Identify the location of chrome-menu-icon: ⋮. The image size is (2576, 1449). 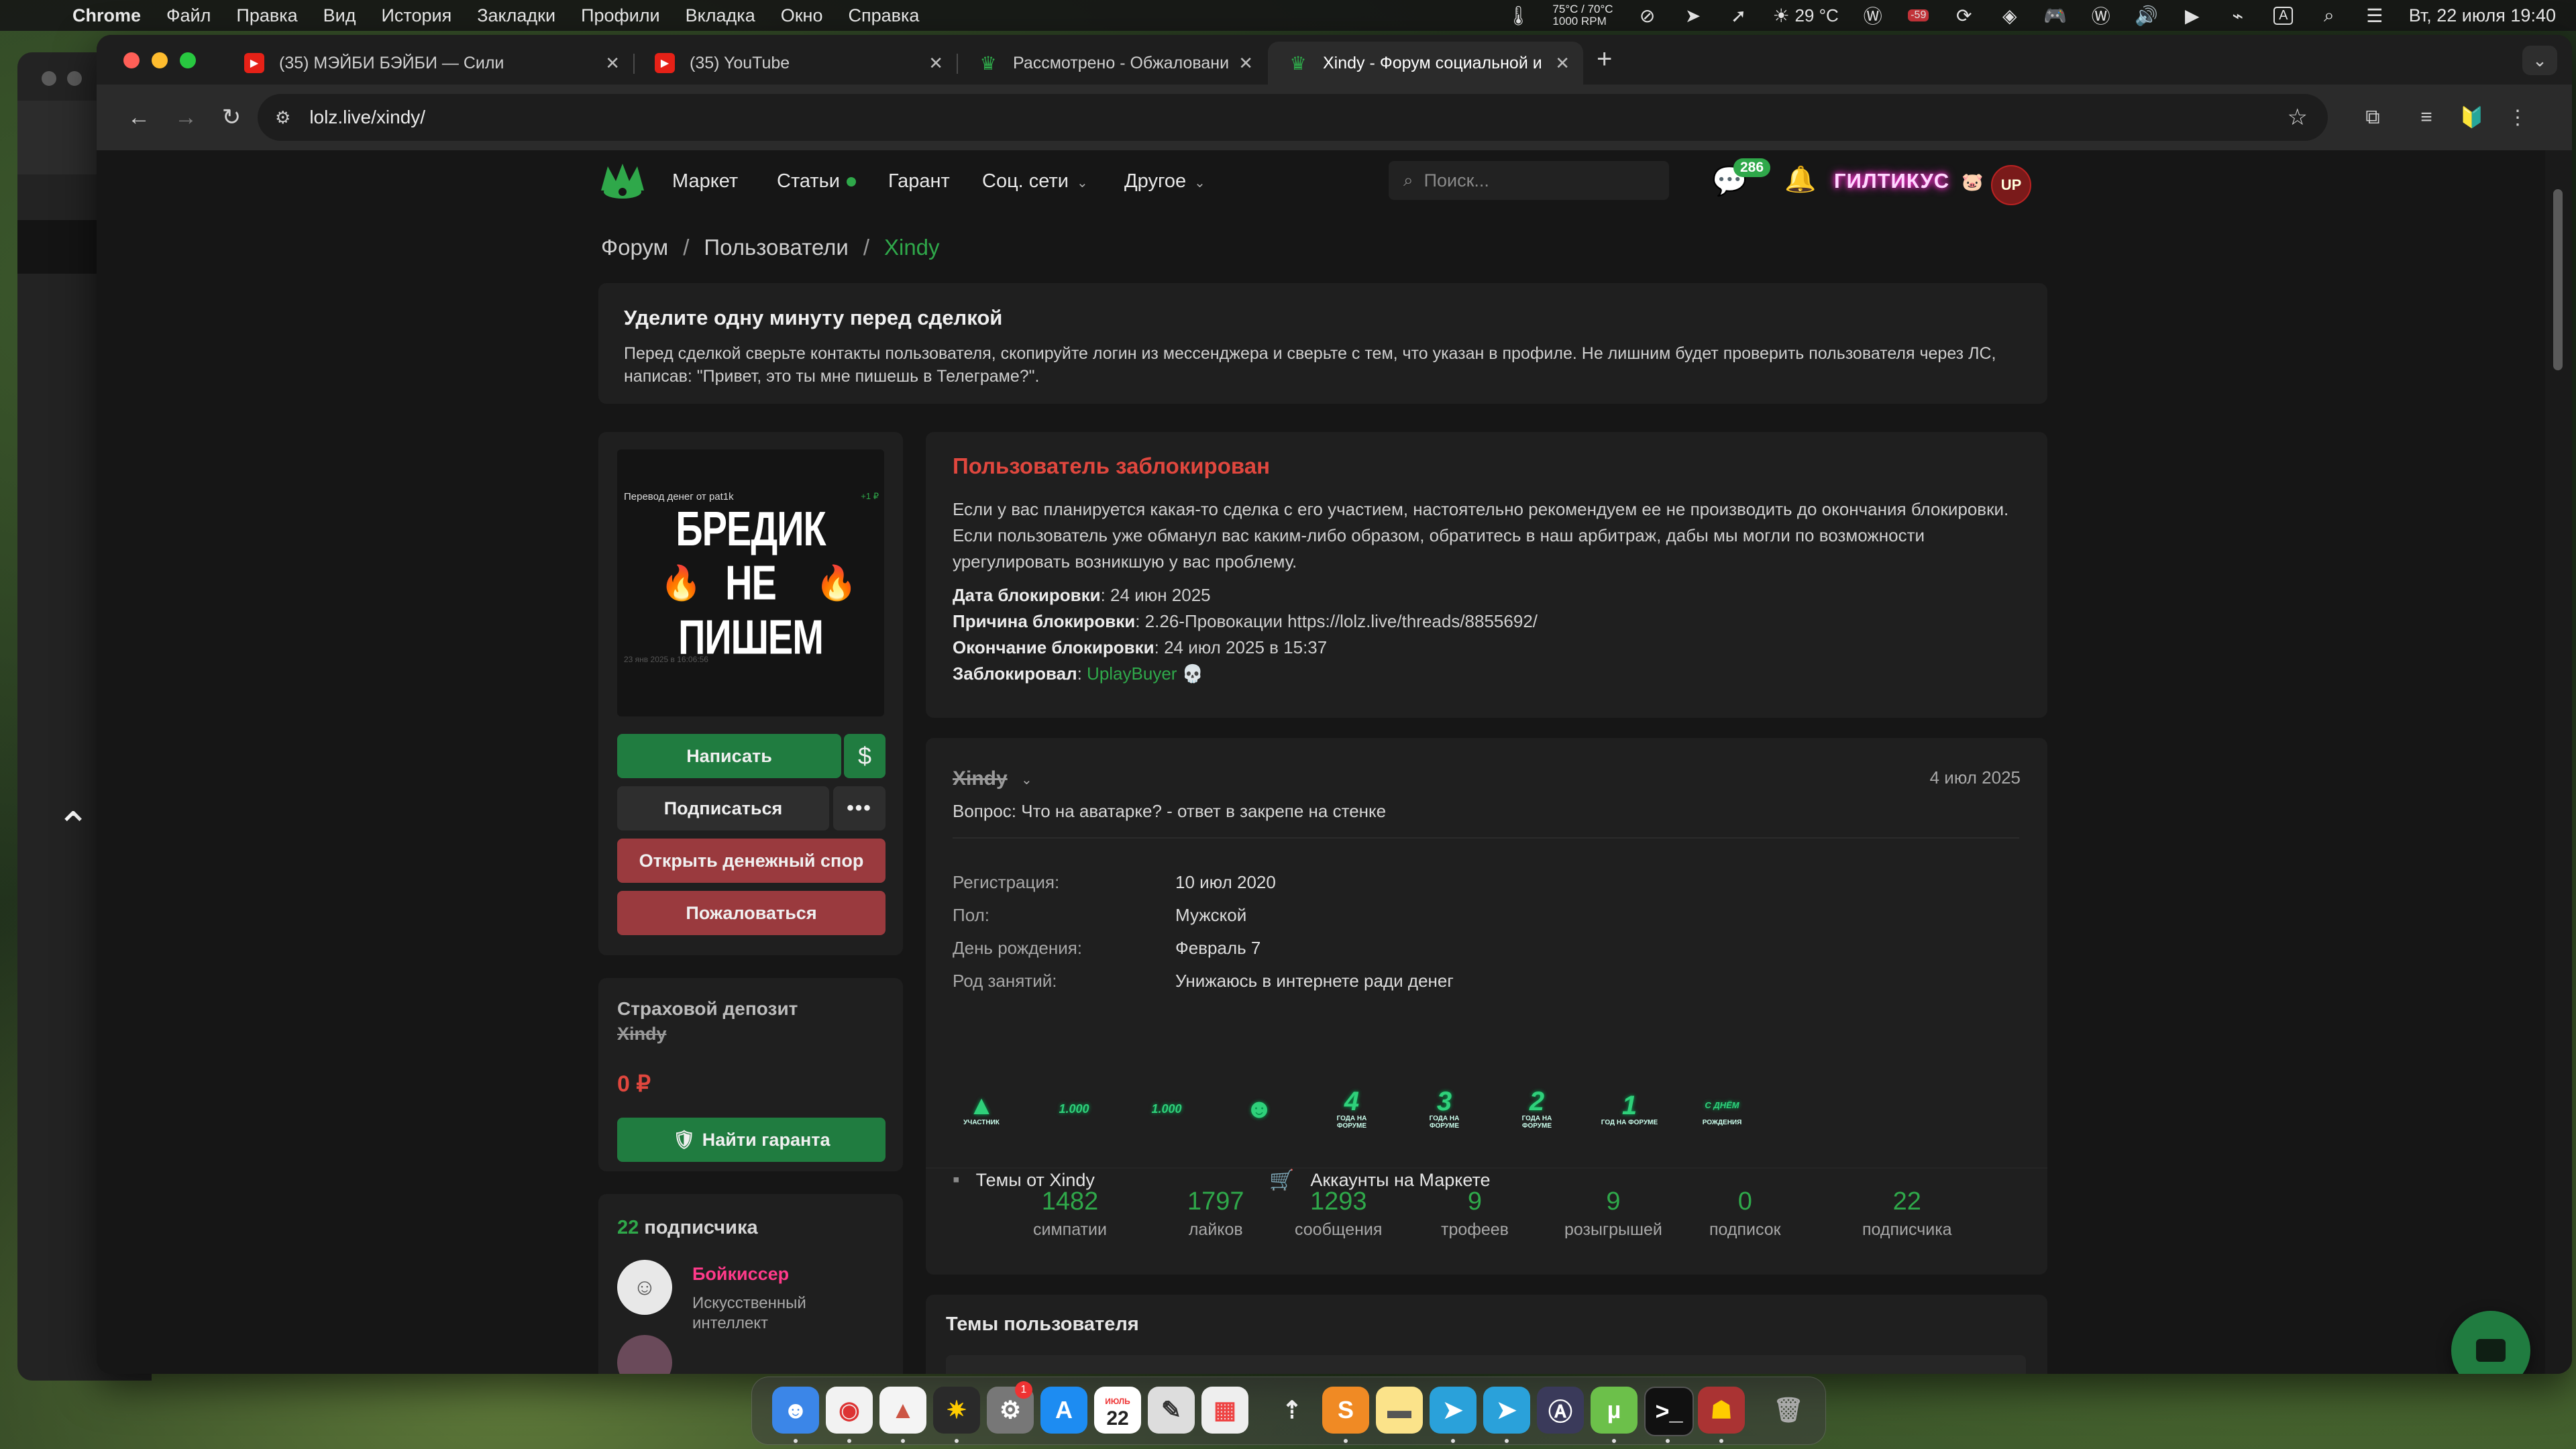
(2518, 117).